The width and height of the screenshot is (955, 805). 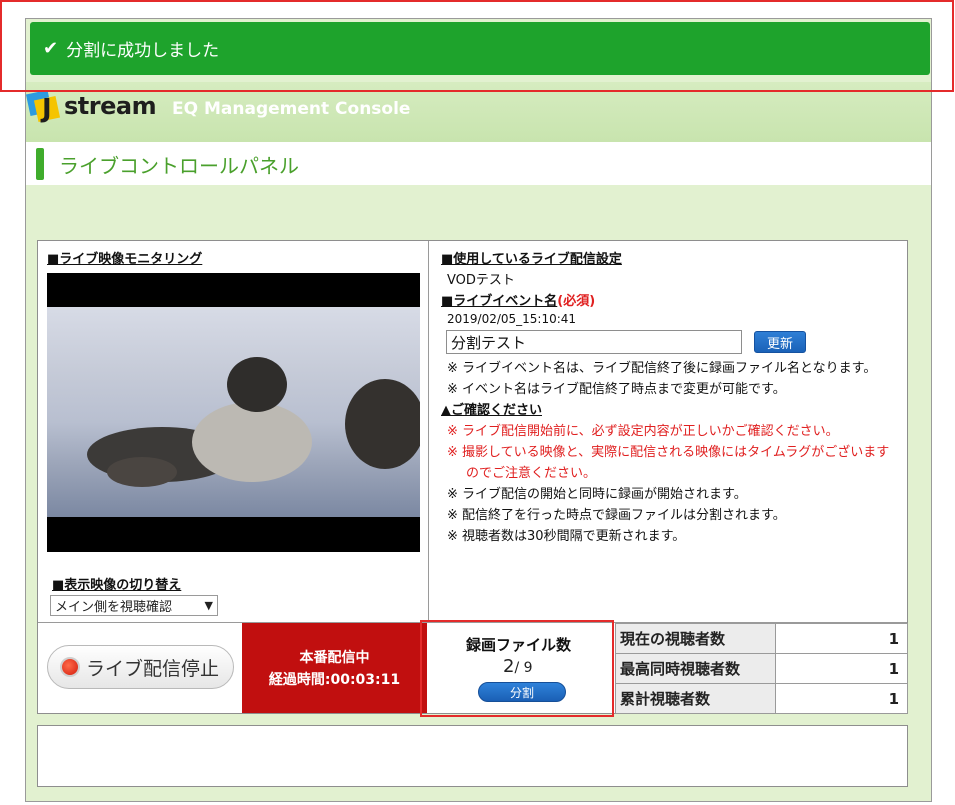 I want to click on live-status-label: 本番配信中, so click(x=334, y=658).